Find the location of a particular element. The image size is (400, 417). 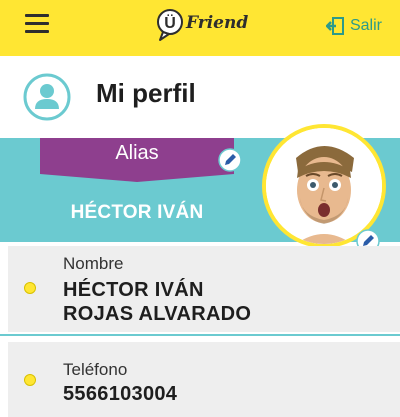

logout-label: Salir is located at coordinates (365, 25).